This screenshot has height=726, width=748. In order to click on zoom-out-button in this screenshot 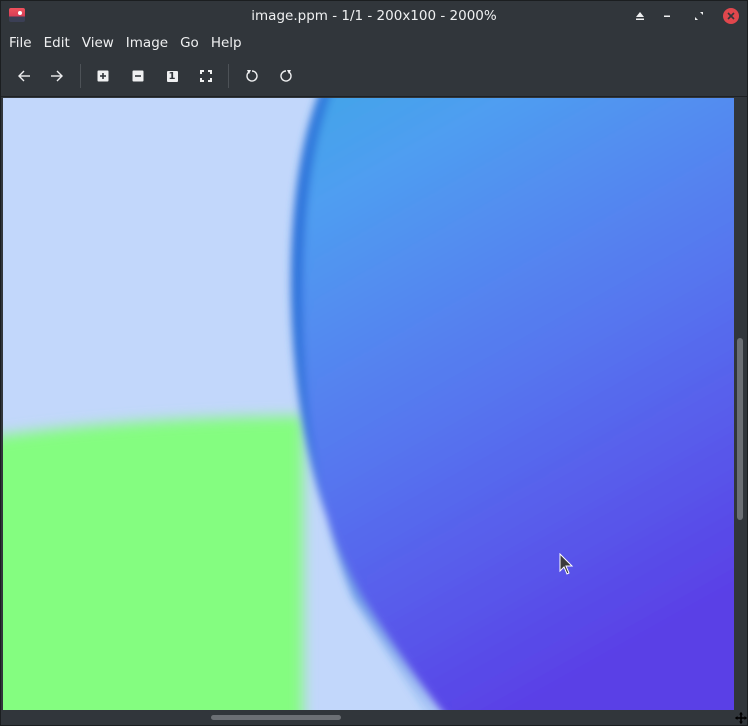, I will do `click(138, 76)`.